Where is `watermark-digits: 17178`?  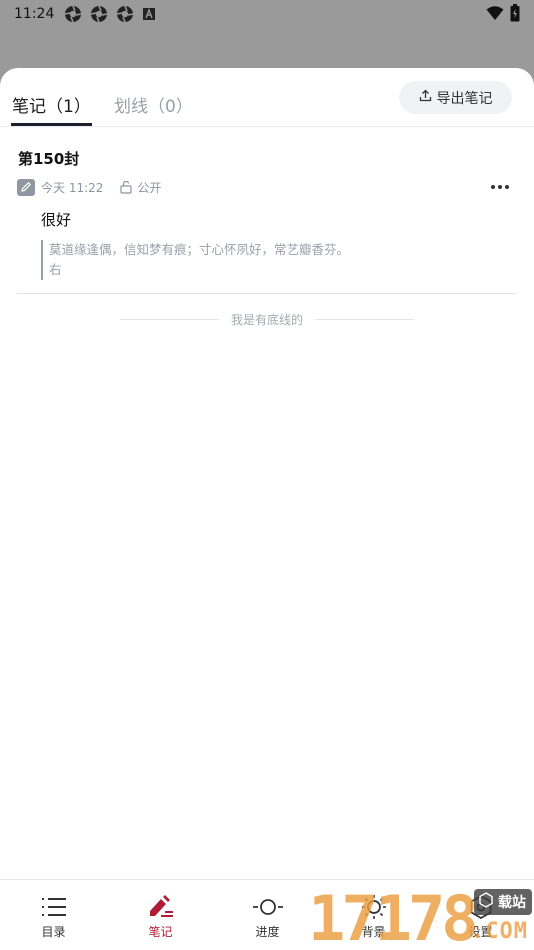
watermark-digits: 17178 is located at coordinates (393, 916).